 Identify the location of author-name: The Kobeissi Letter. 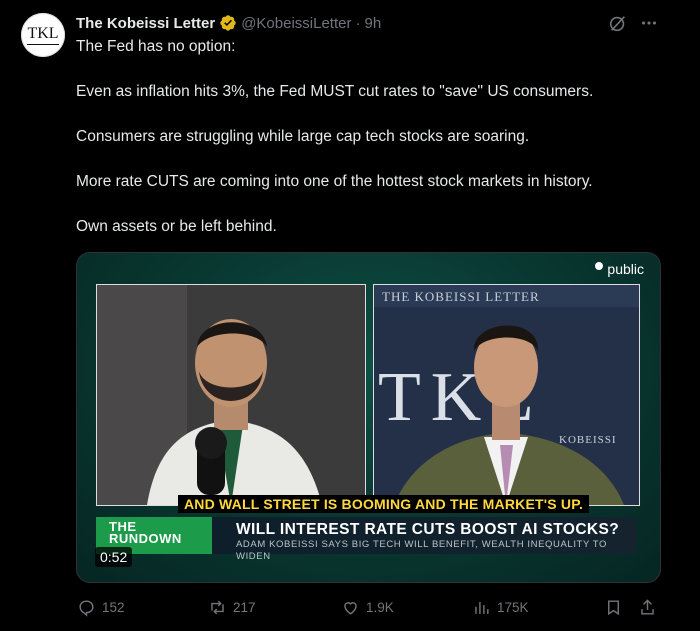
(145, 23).